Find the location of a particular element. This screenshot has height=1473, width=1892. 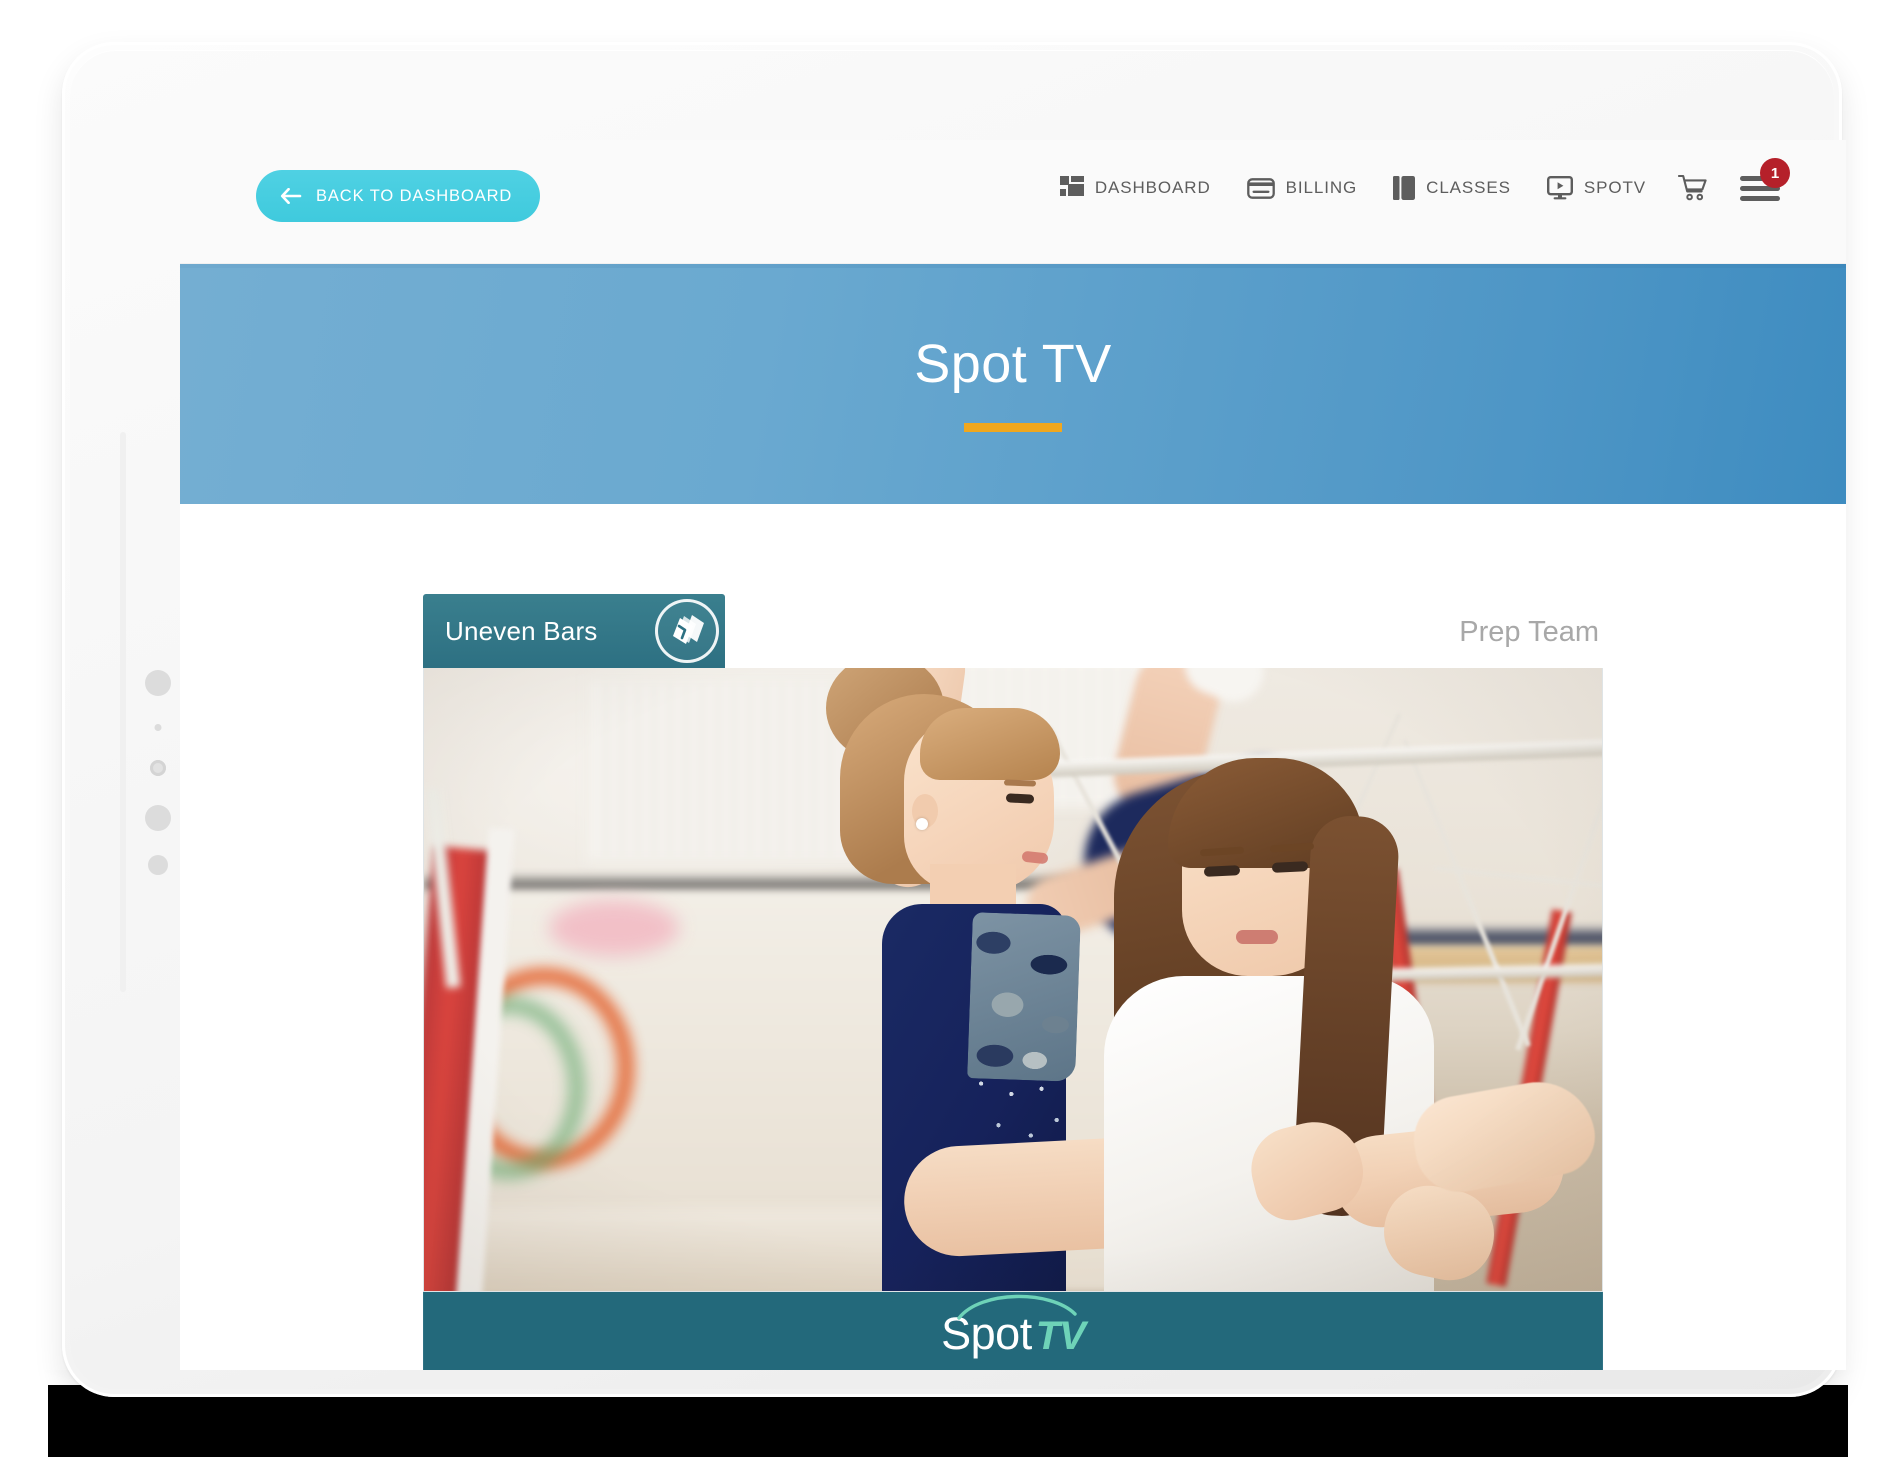

nav-label-spotv: SPOTV is located at coordinates (1614, 187).